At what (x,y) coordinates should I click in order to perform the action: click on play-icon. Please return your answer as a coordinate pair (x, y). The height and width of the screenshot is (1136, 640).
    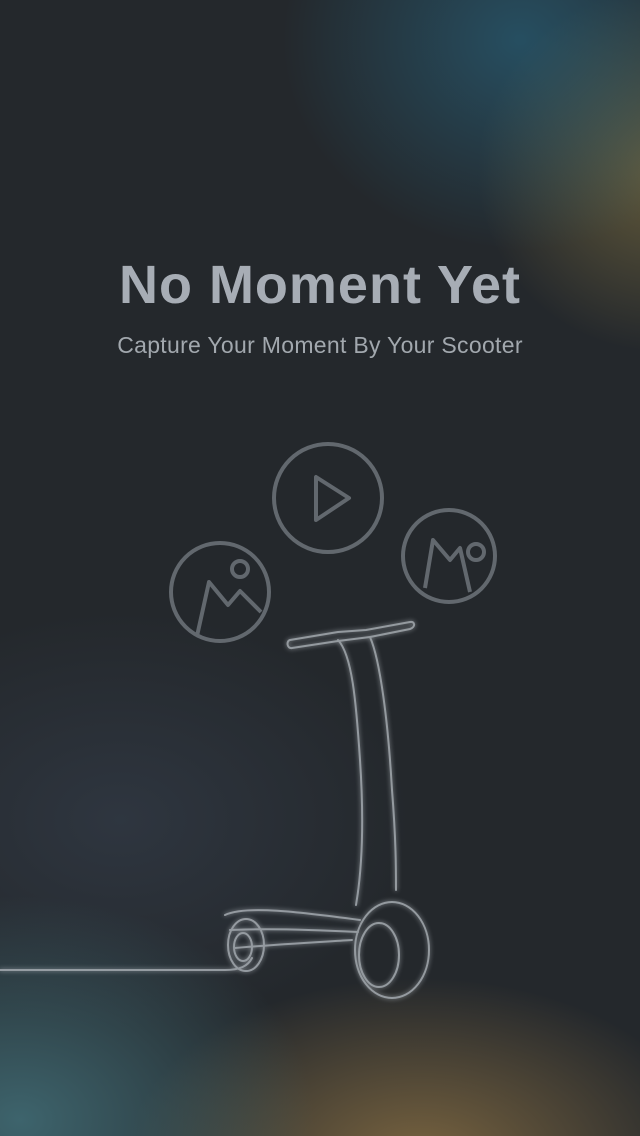
    Looking at the image, I should click on (328, 498).